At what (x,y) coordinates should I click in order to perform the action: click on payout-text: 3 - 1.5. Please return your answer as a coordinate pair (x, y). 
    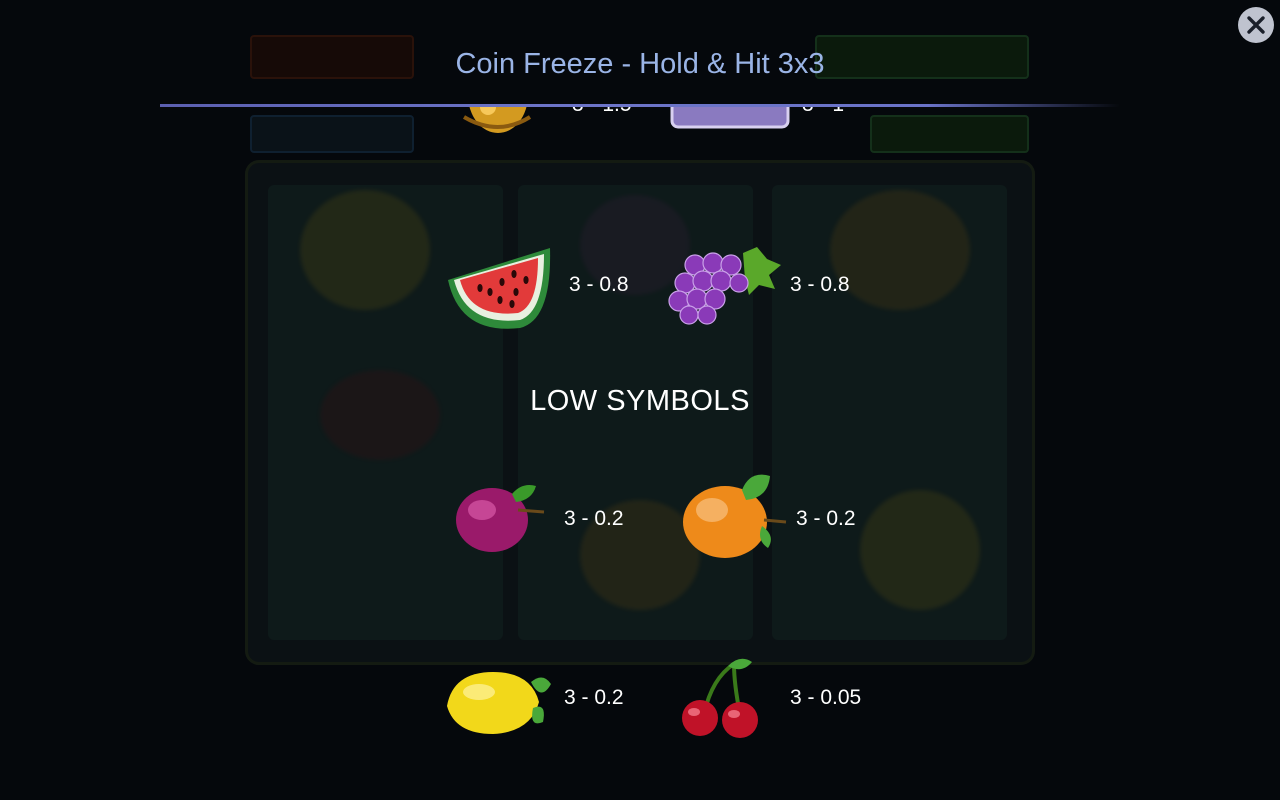
    Looking at the image, I should click on (602, 112).